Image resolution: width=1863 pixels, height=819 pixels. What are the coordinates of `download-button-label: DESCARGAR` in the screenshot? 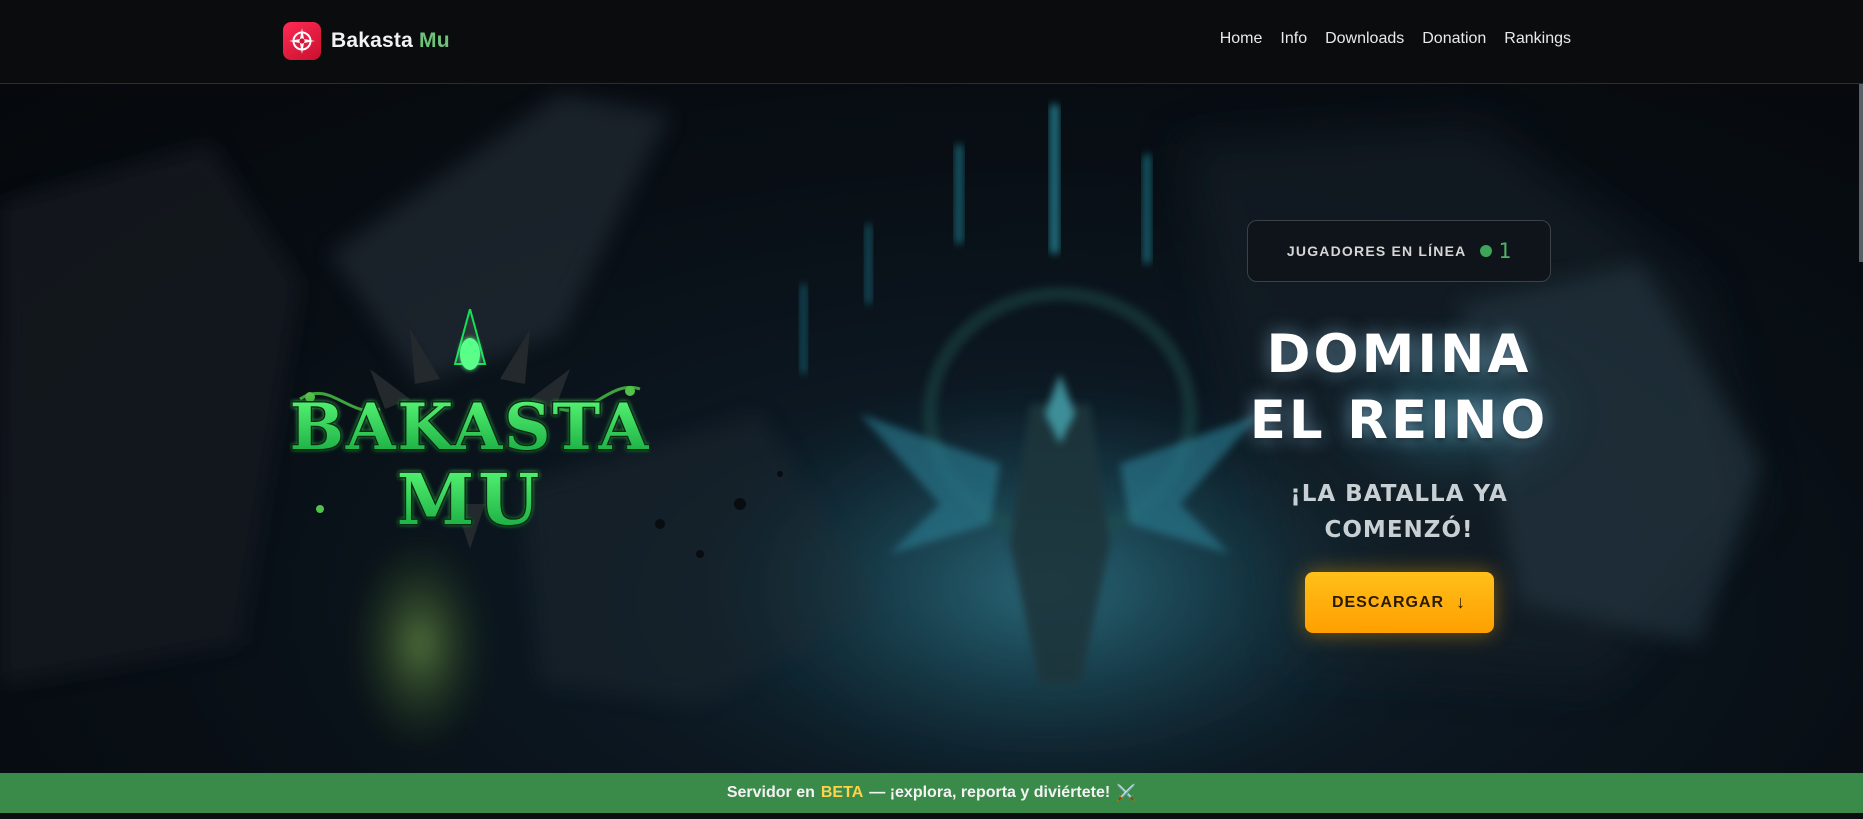 It's located at (1388, 602).